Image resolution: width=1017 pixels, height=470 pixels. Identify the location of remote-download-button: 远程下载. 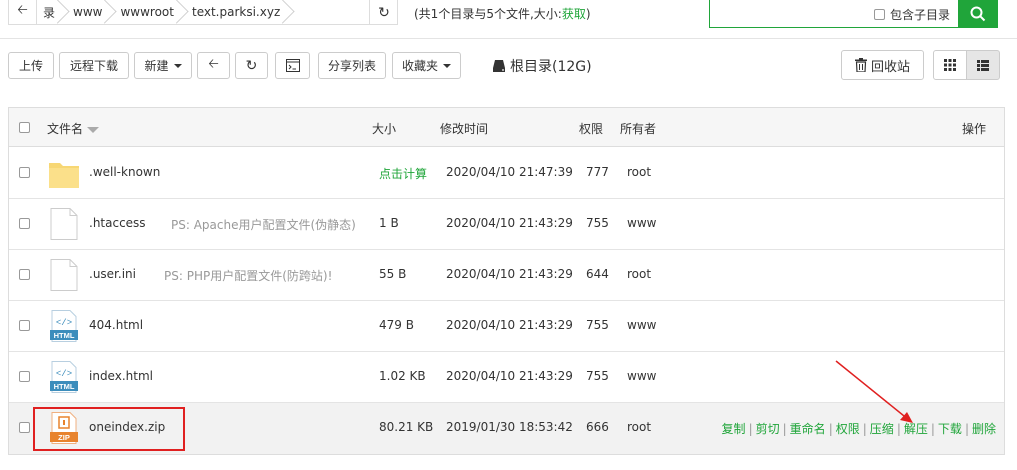
(94, 65).